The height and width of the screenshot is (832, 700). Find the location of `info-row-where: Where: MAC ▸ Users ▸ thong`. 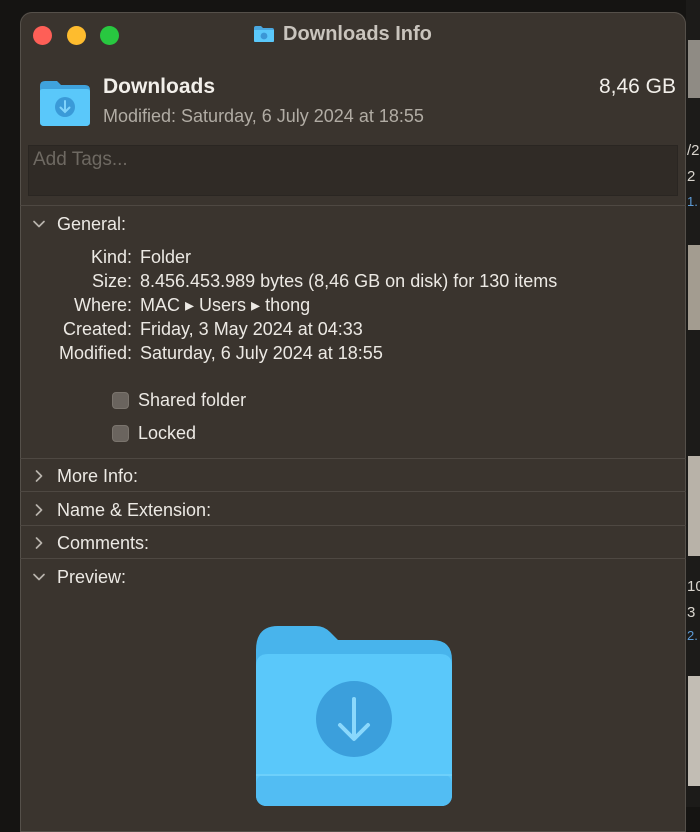

info-row-where: Where: MAC ▸ Users ▸ thong is located at coordinates (350, 307).